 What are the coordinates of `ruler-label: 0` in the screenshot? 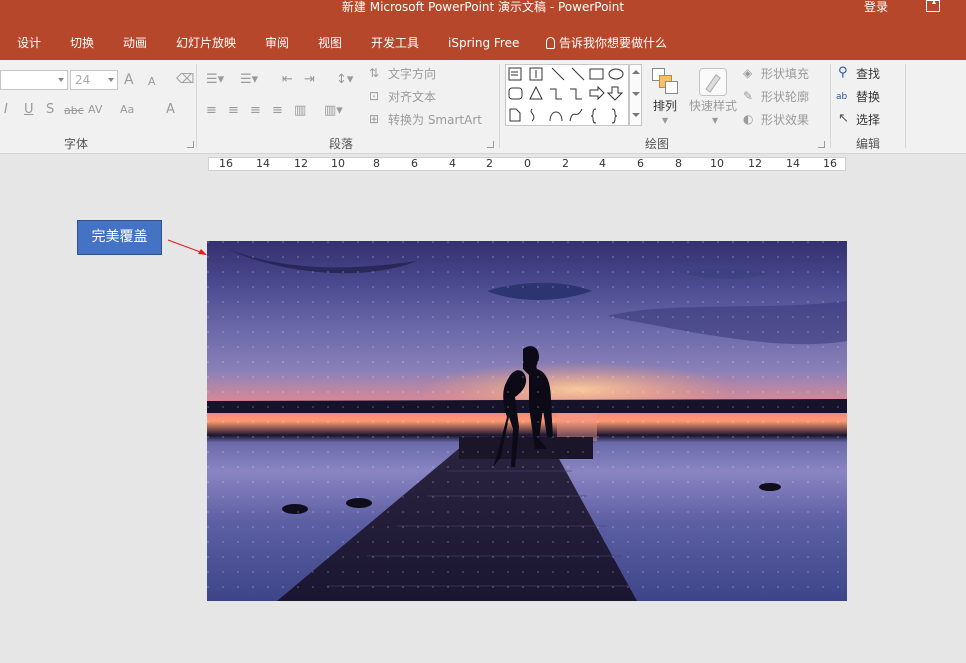 It's located at (527, 163).